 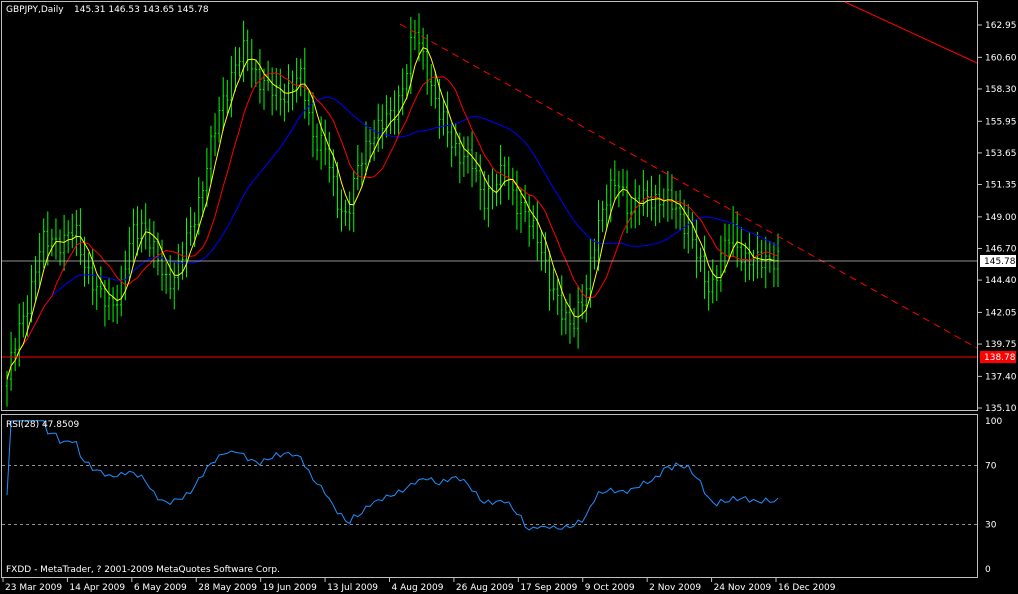 What do you see at coordinates (392, 475) in the screenshot?
I see `rsi-line` at bounding box center [392, 475].